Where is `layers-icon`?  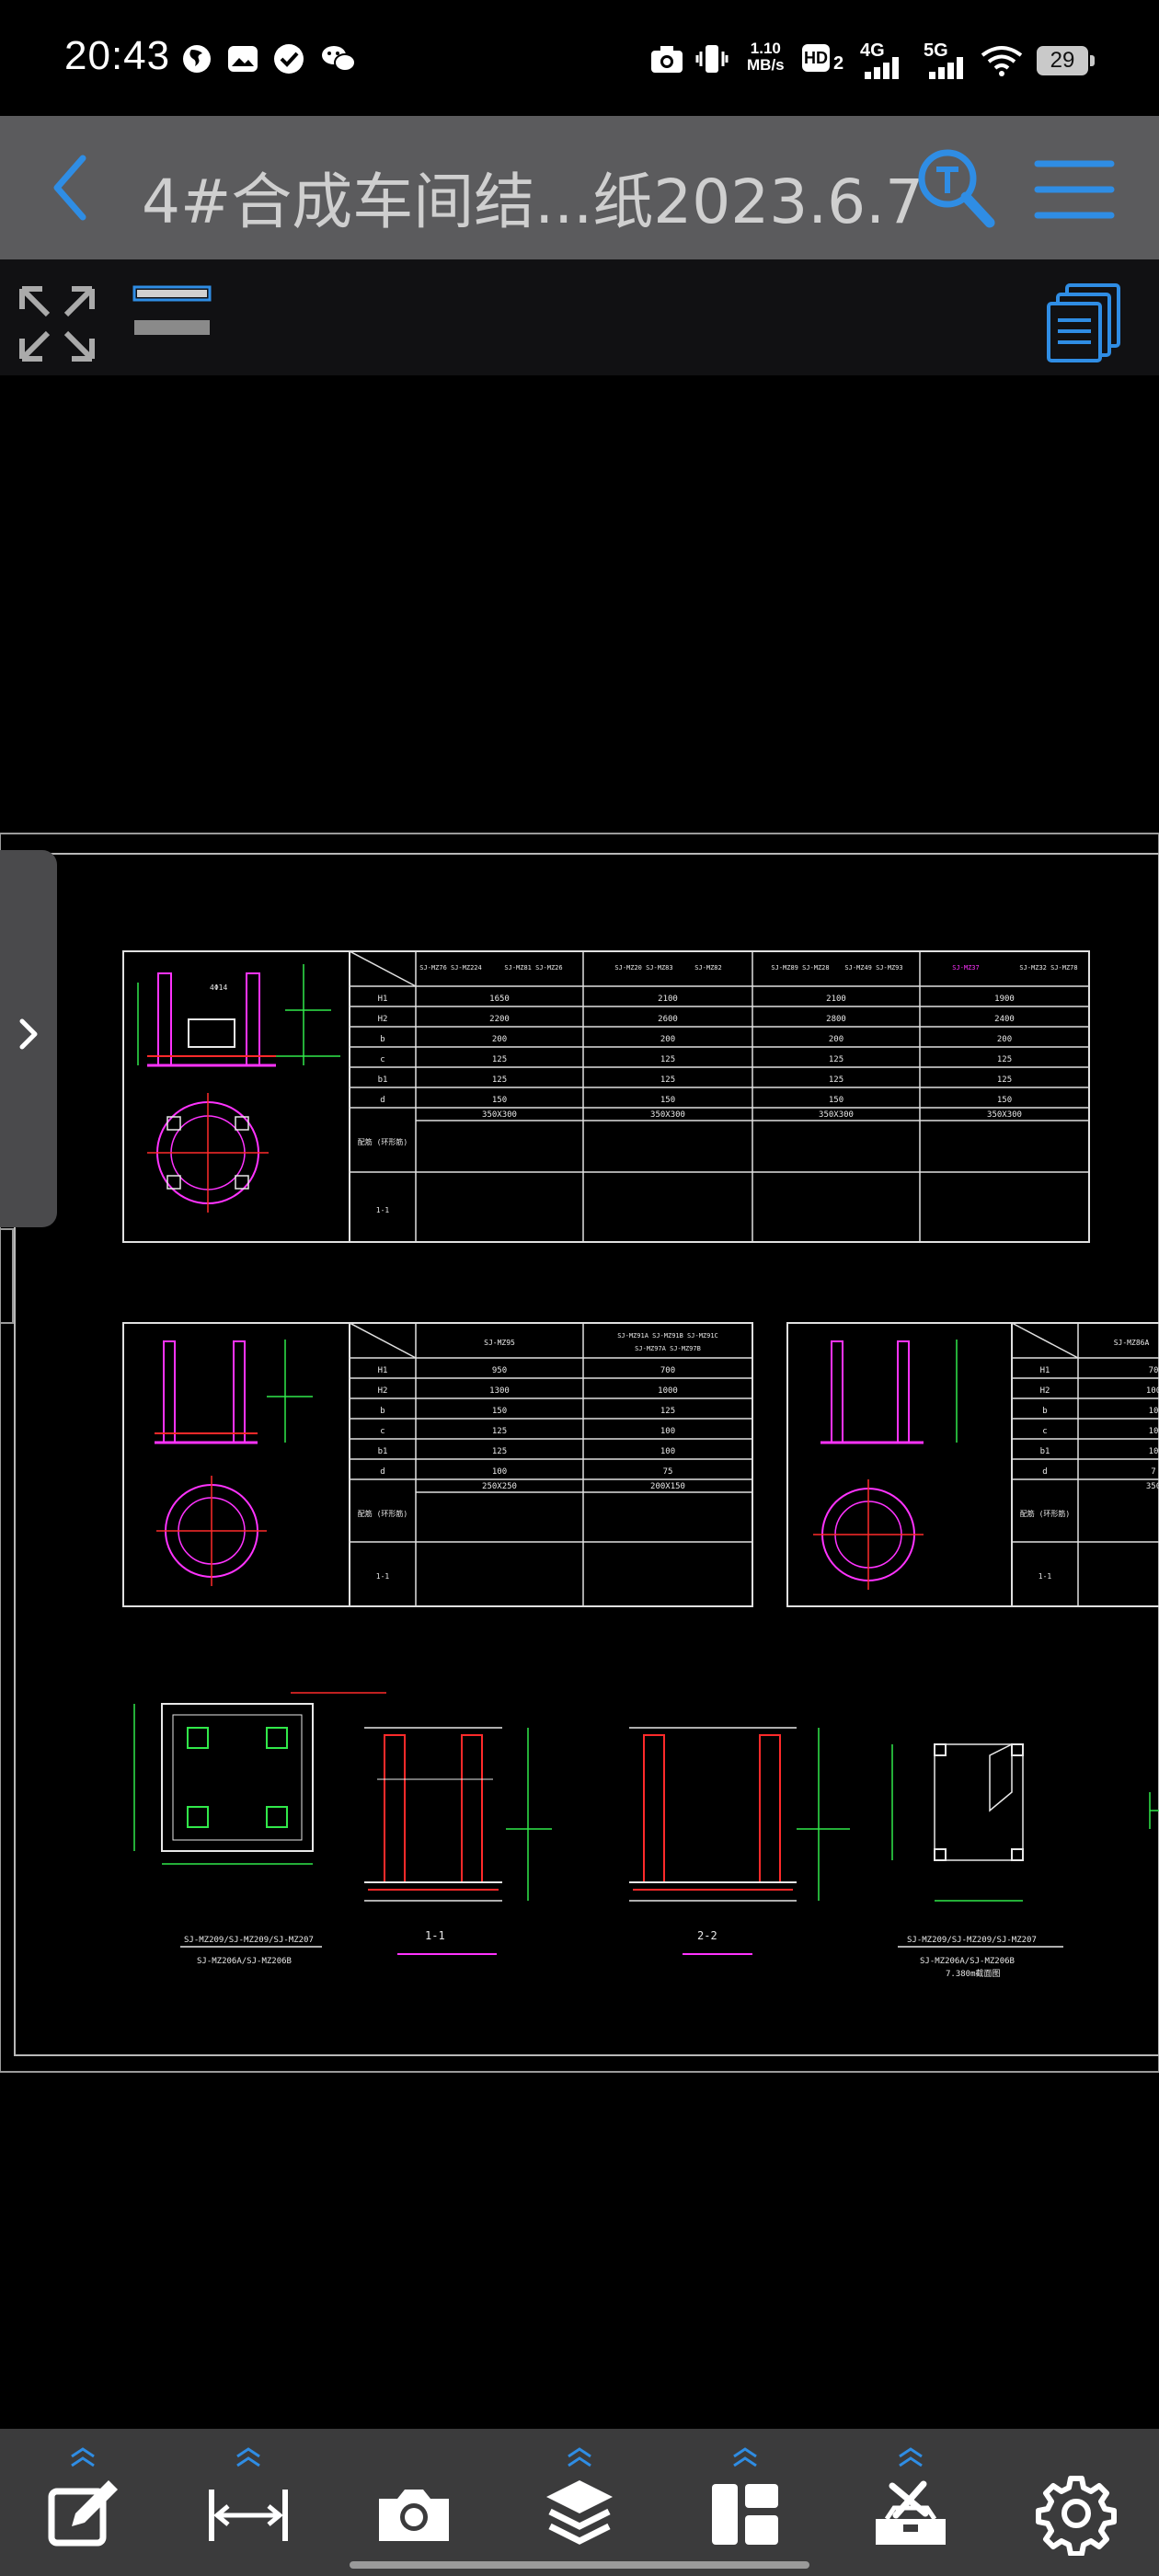
layers-icon is located at coordinates (579, 2512).